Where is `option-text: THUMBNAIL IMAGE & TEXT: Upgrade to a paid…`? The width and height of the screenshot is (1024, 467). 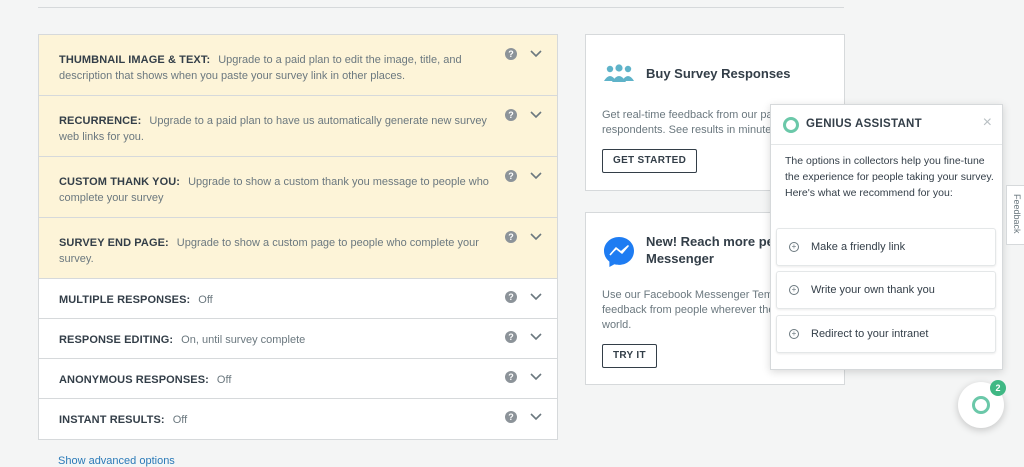 option-text: THUMBNAIL IMAGE & TEXT: Upgrade to a paid… is located at coordinates (278, 68).